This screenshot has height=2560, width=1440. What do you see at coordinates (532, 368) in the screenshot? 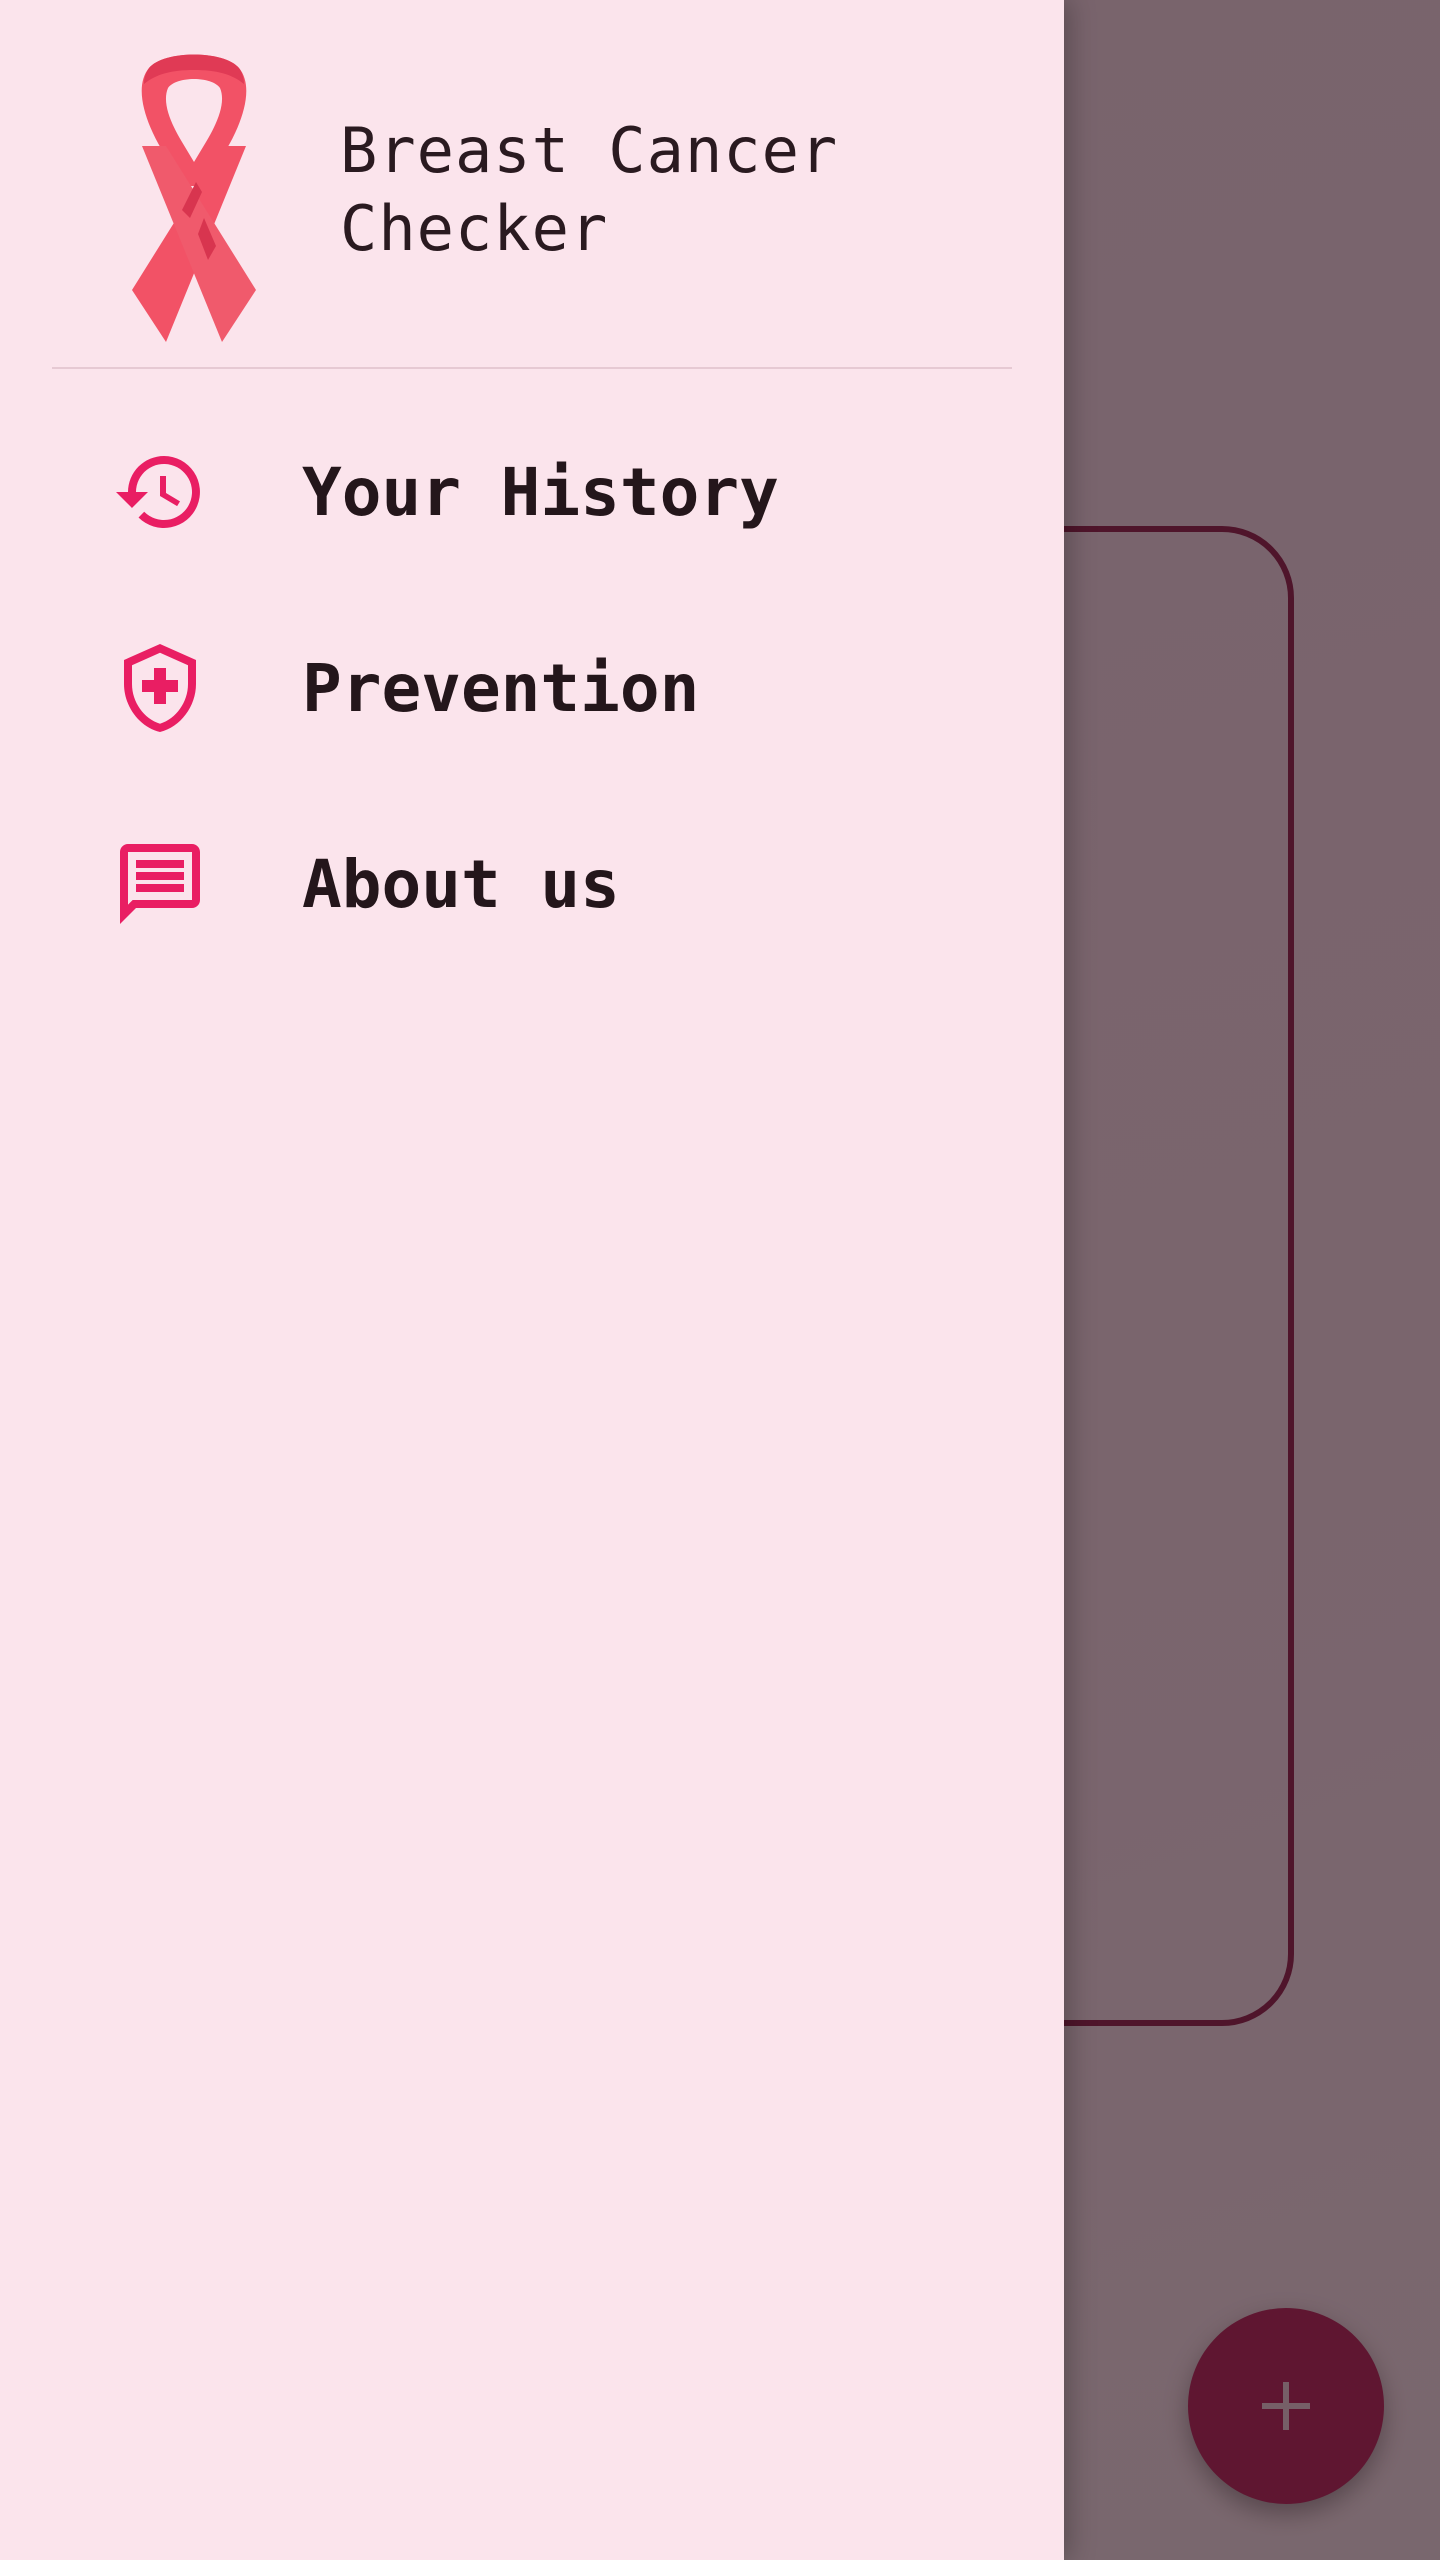
I see `header-divider` at bounding box center [532, 368].